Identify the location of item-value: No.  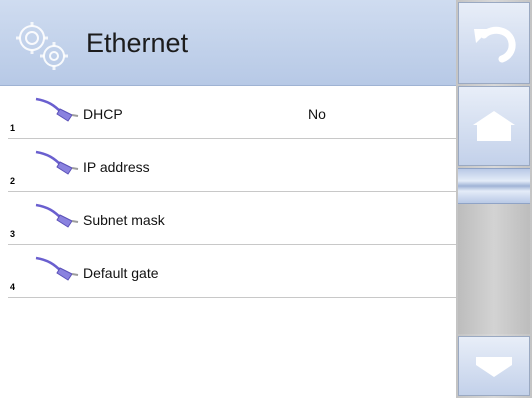
(317, 114).